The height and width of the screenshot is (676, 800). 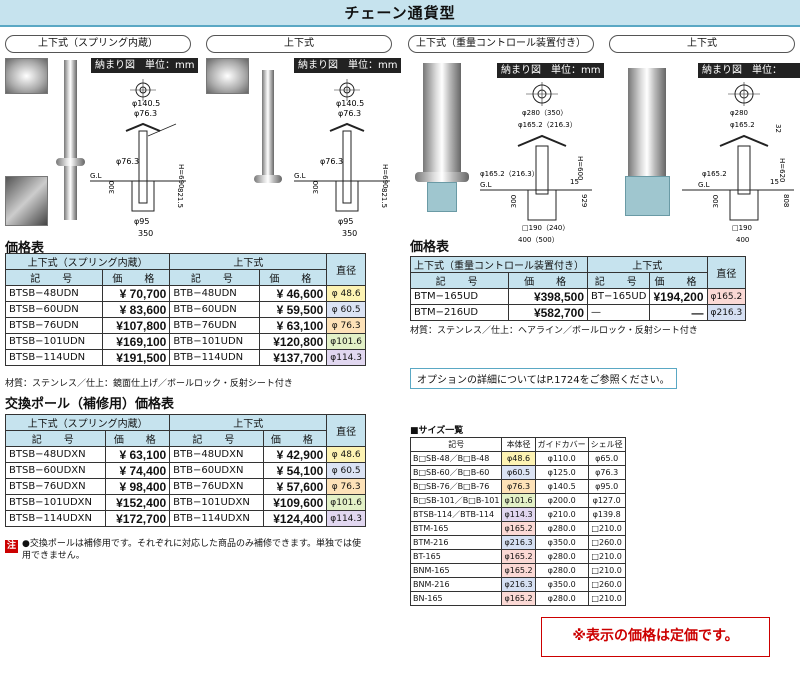 What do you see at coordinates (55, 518) in the screenshot?
I see `code-cell: BTSB−114UDXN` at bounding box center [55, 518].